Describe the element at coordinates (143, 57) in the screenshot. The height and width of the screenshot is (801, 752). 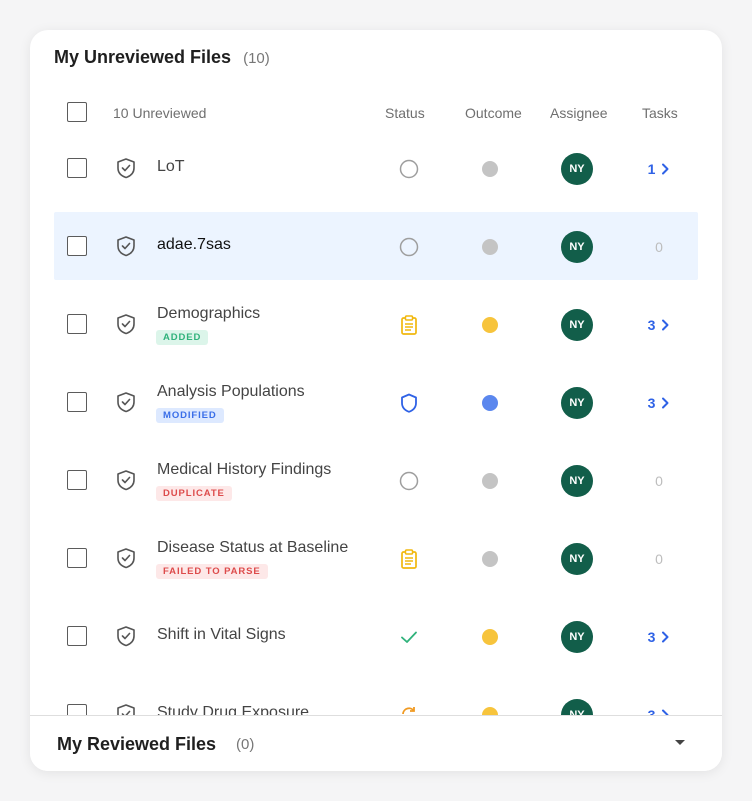
I see `unreviewed-title: My Unreviewed Files` at that location.